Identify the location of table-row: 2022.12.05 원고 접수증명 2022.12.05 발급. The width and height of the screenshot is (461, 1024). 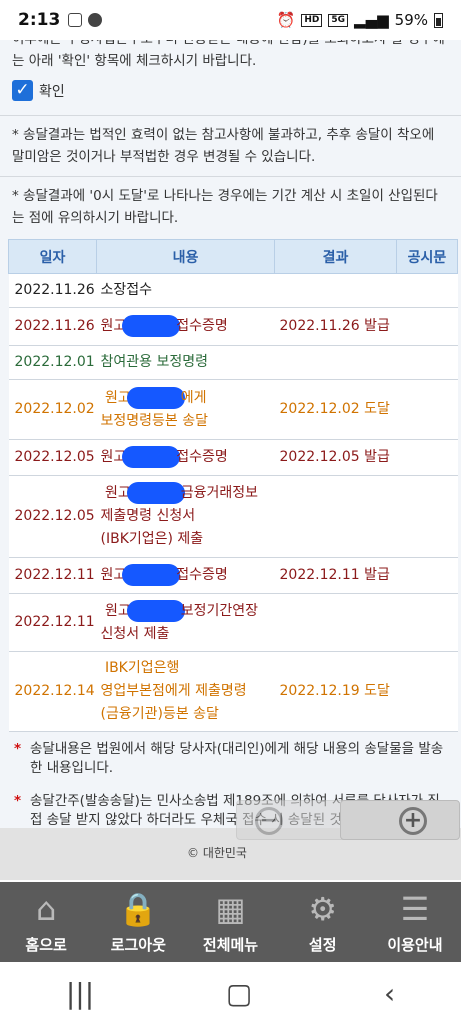
(233, 457).